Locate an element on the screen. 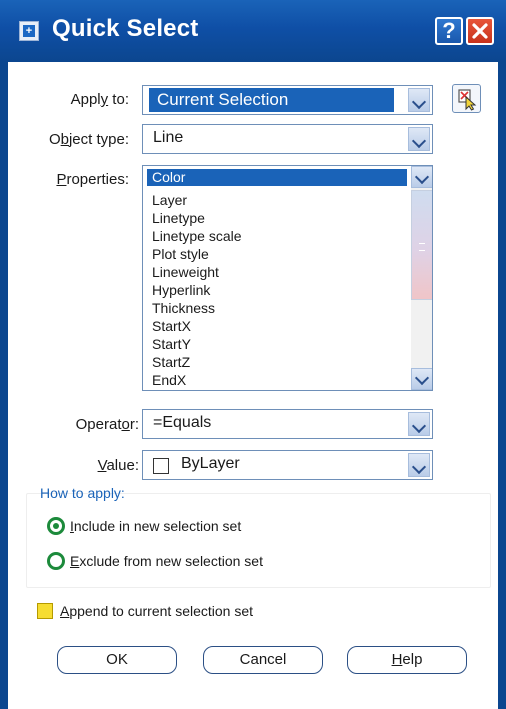 The image size is (506, 709). append-label: Append to current selection set is located at coordinates (156, 611).